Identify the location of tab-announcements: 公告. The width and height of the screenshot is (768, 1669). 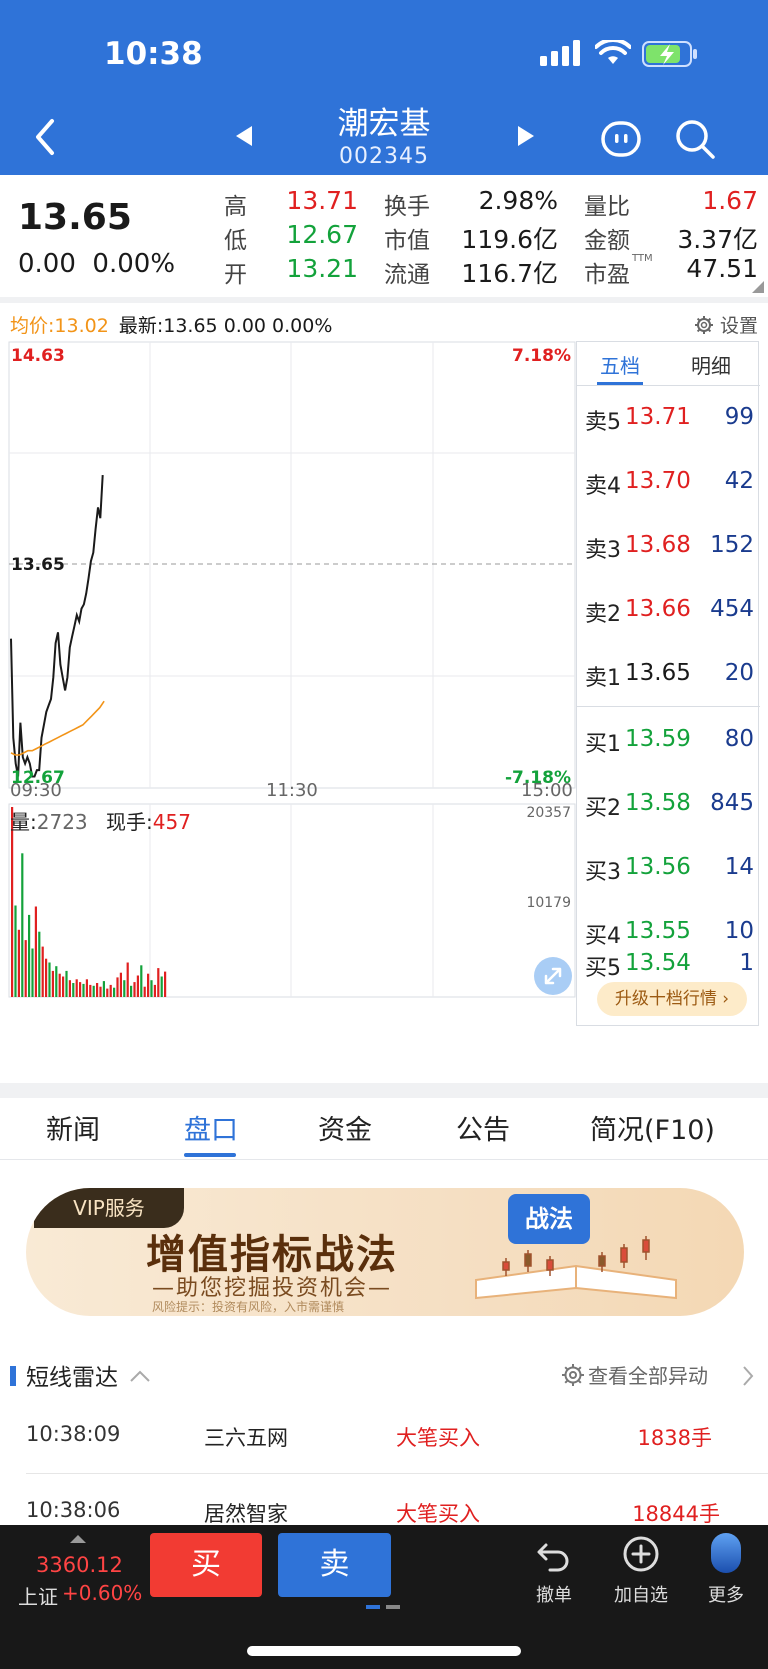
(483, 1127).